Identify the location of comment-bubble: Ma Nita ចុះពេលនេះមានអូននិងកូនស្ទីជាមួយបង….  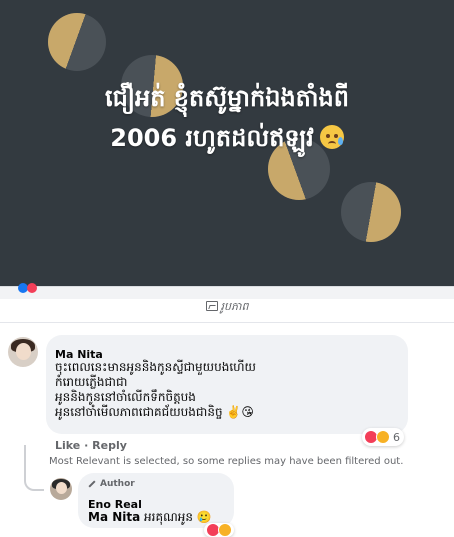
(227, 384).